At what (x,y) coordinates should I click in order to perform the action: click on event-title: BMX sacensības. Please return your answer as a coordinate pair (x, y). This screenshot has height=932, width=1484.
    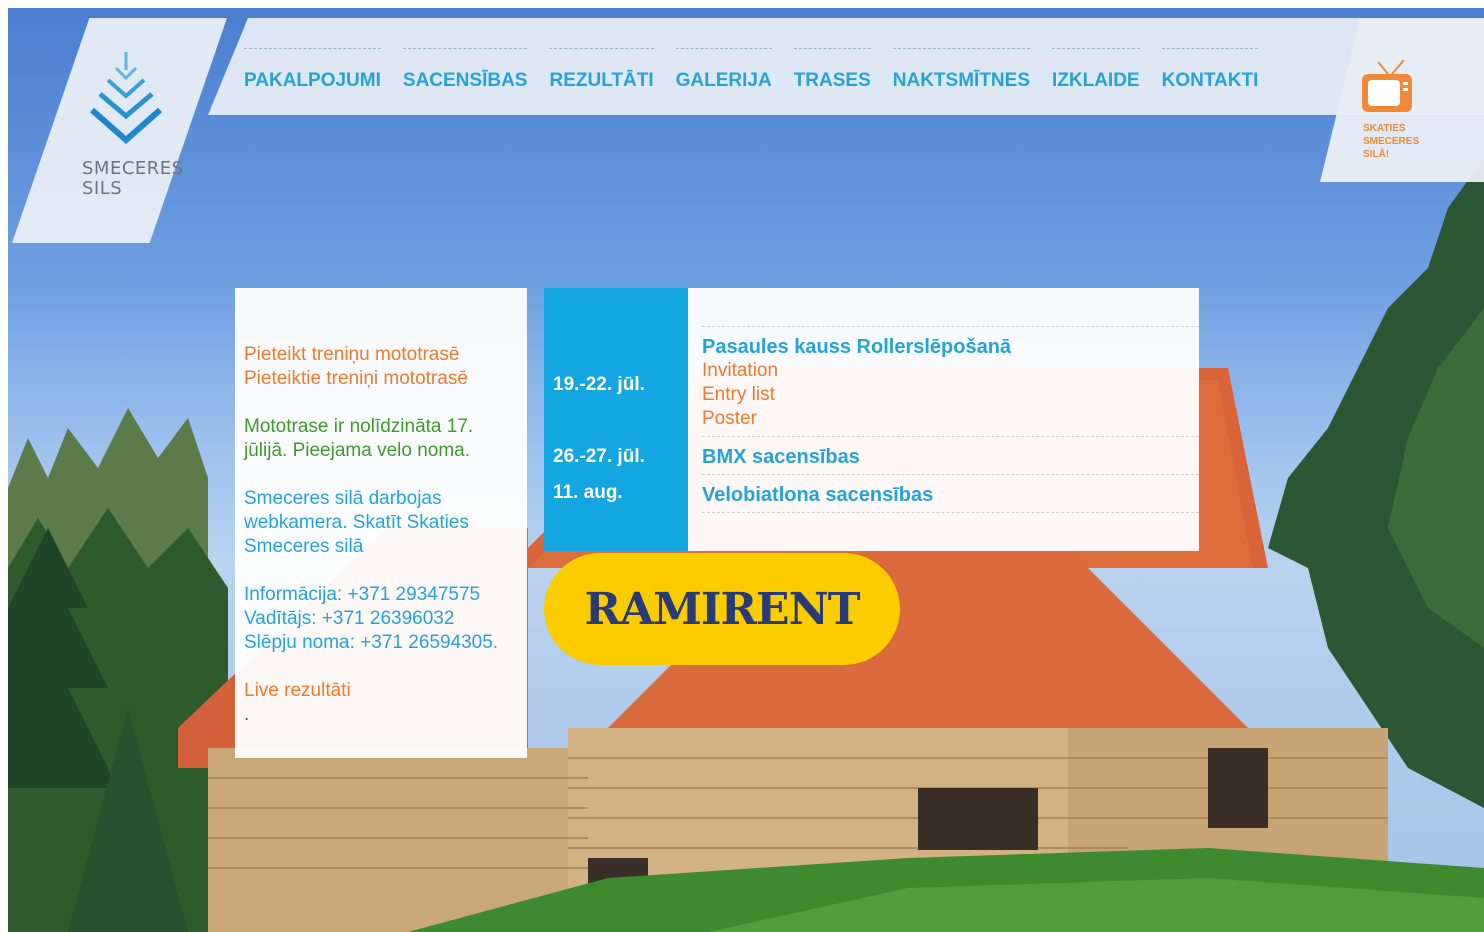
    Looking at the image, I should click on (950, 457).